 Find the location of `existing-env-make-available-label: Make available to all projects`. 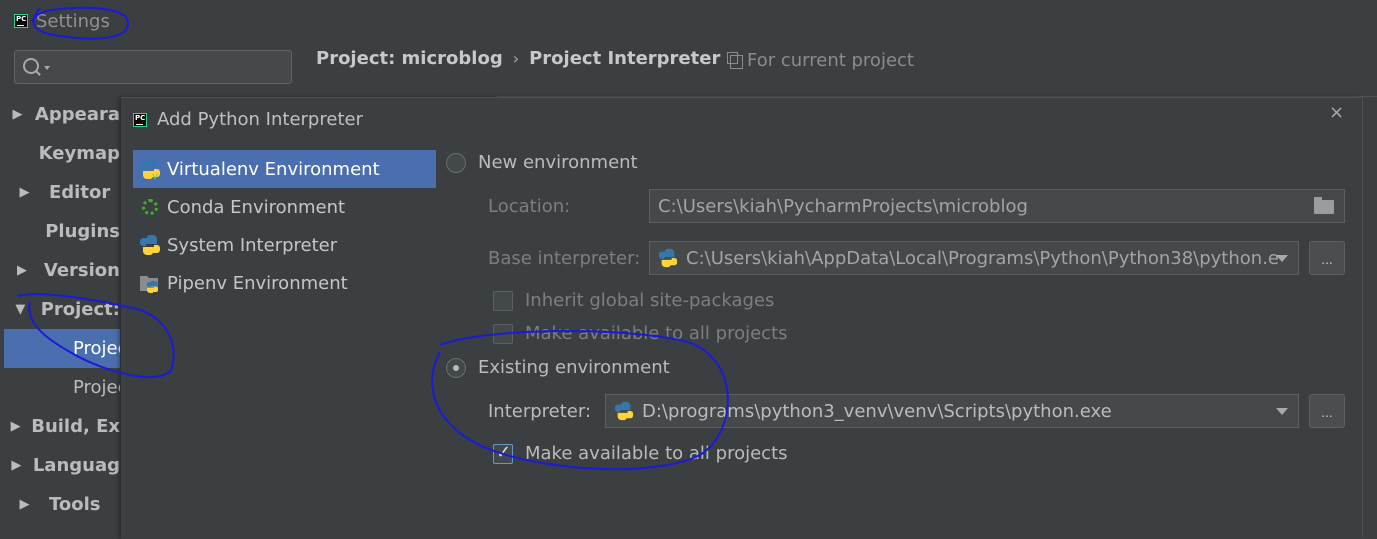

existing-env-make-available-label: Make available to all projects is located at coordinates (656, 453).